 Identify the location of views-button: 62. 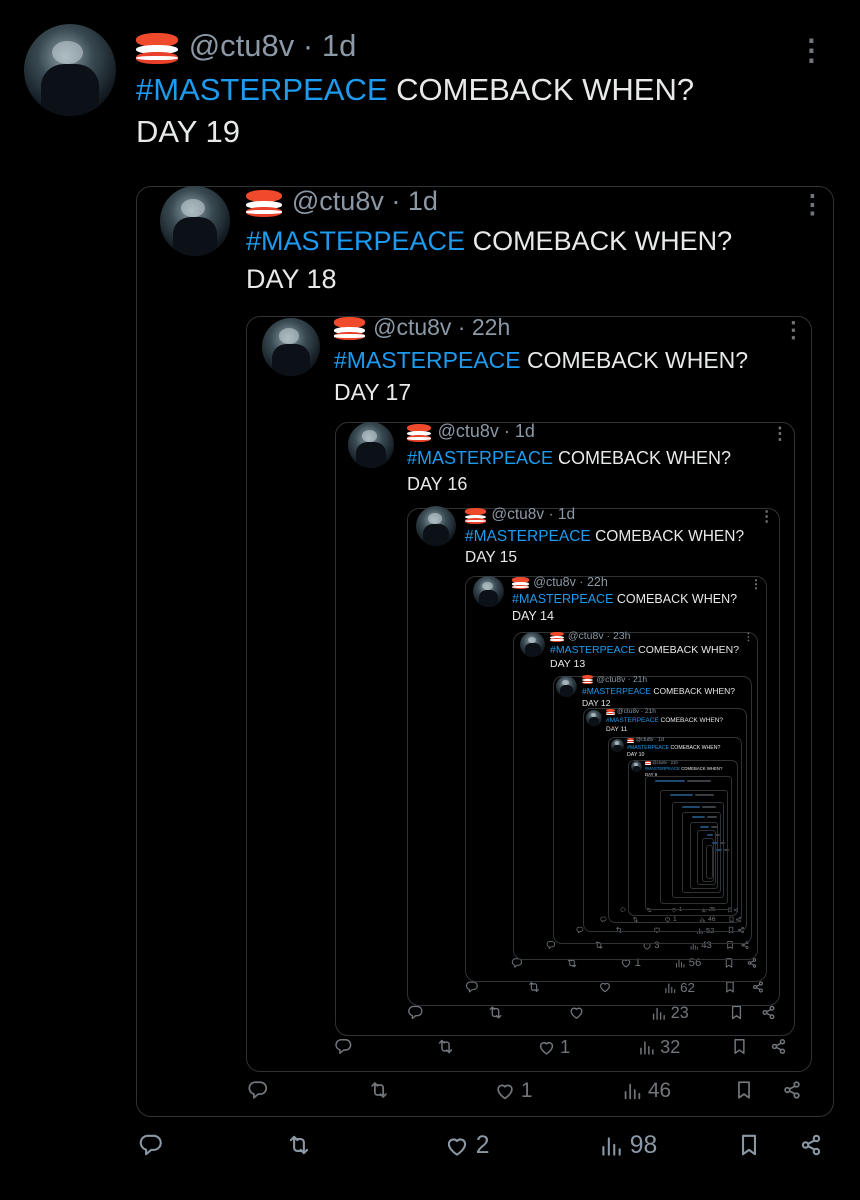
(679, 987).